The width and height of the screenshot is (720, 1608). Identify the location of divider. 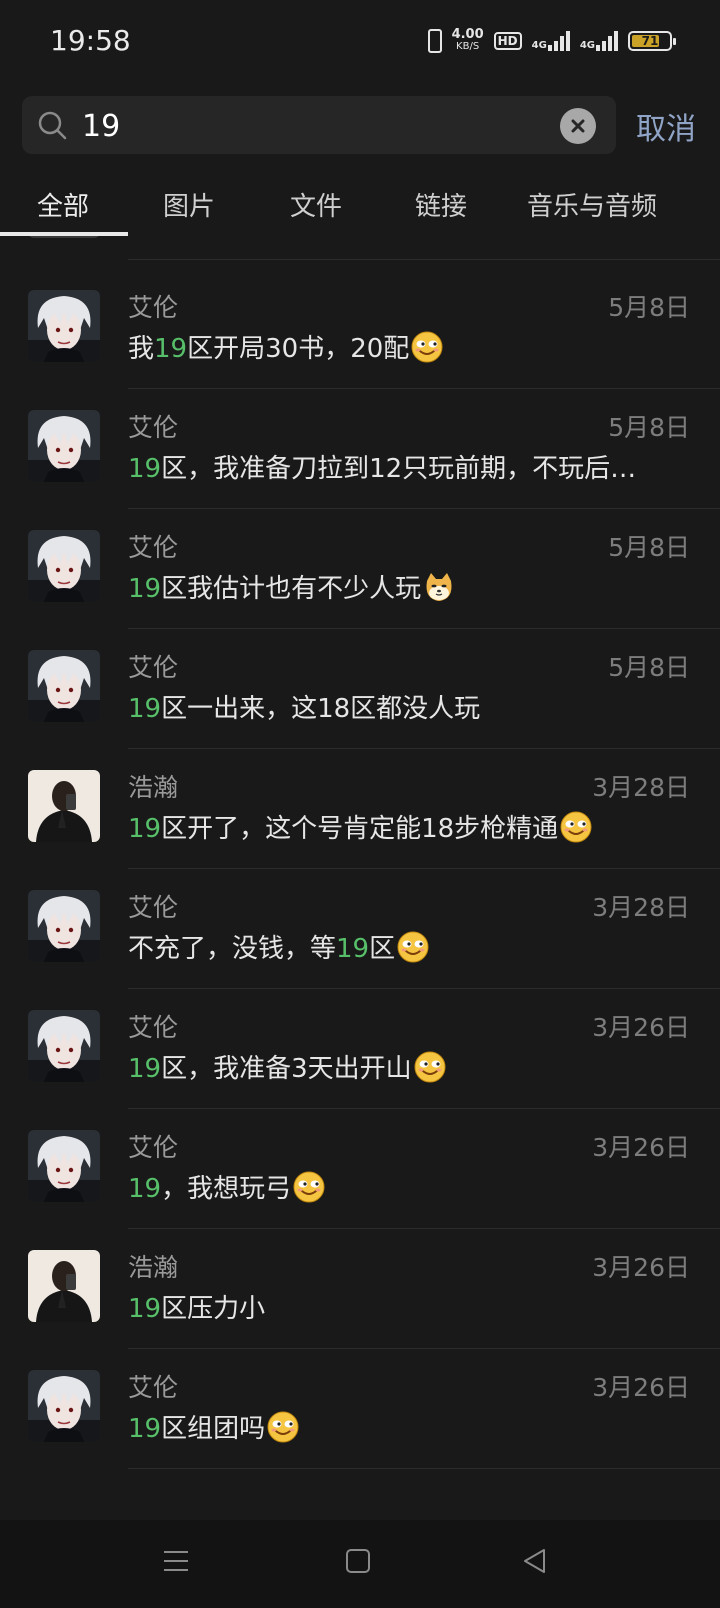
(424, 1468).